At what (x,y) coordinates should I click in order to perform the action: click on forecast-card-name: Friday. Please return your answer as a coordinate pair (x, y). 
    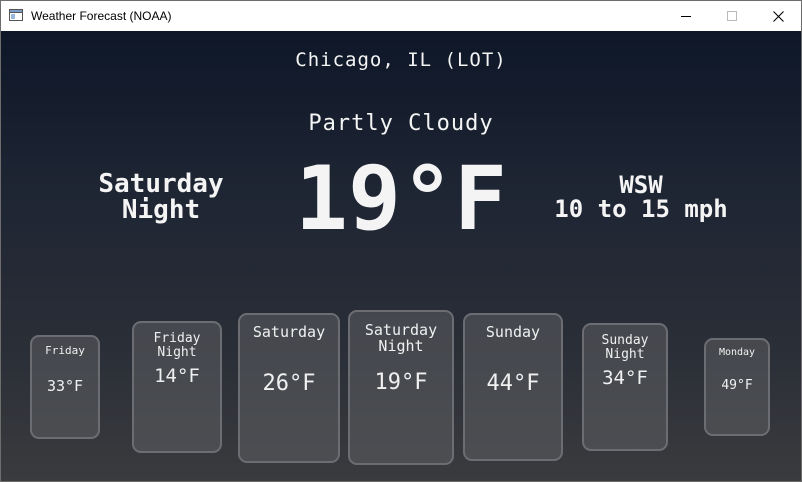
    Looking at the image, I should click on (65, 350).